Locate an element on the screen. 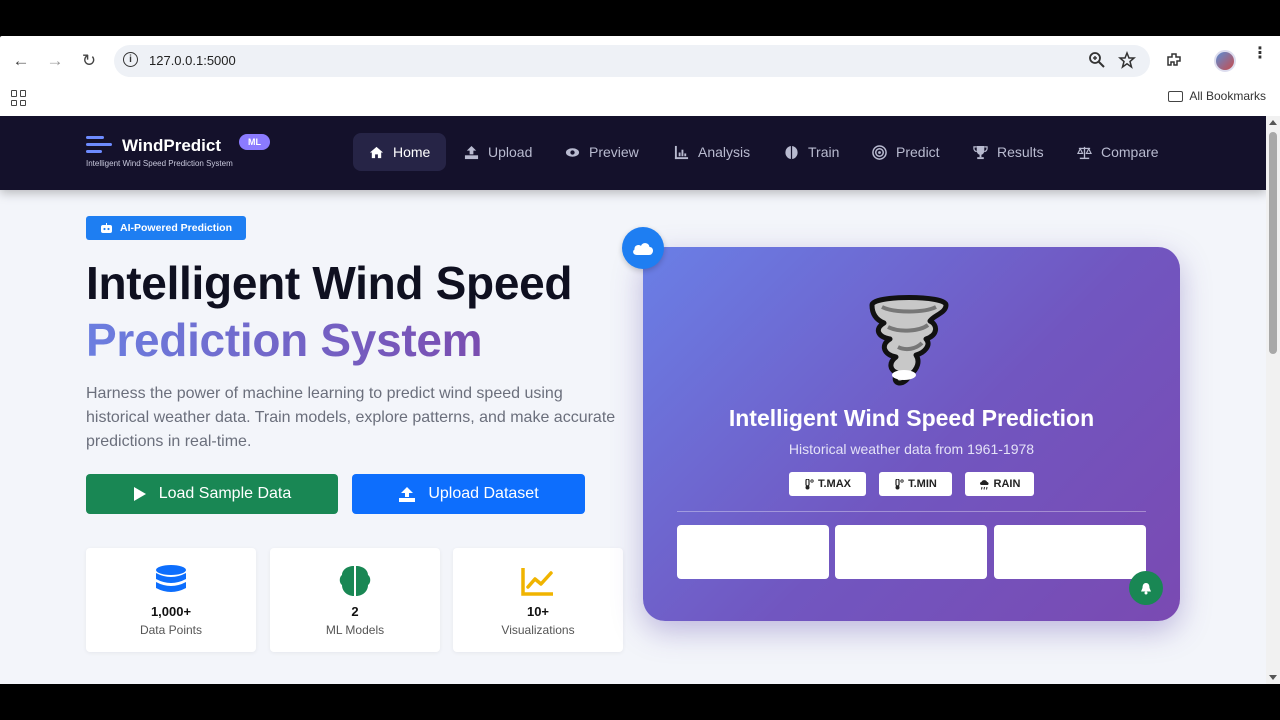 This screenshot has height=720, width=1280. chip-tmax: T.MAX is located at coordinates (827, 484).